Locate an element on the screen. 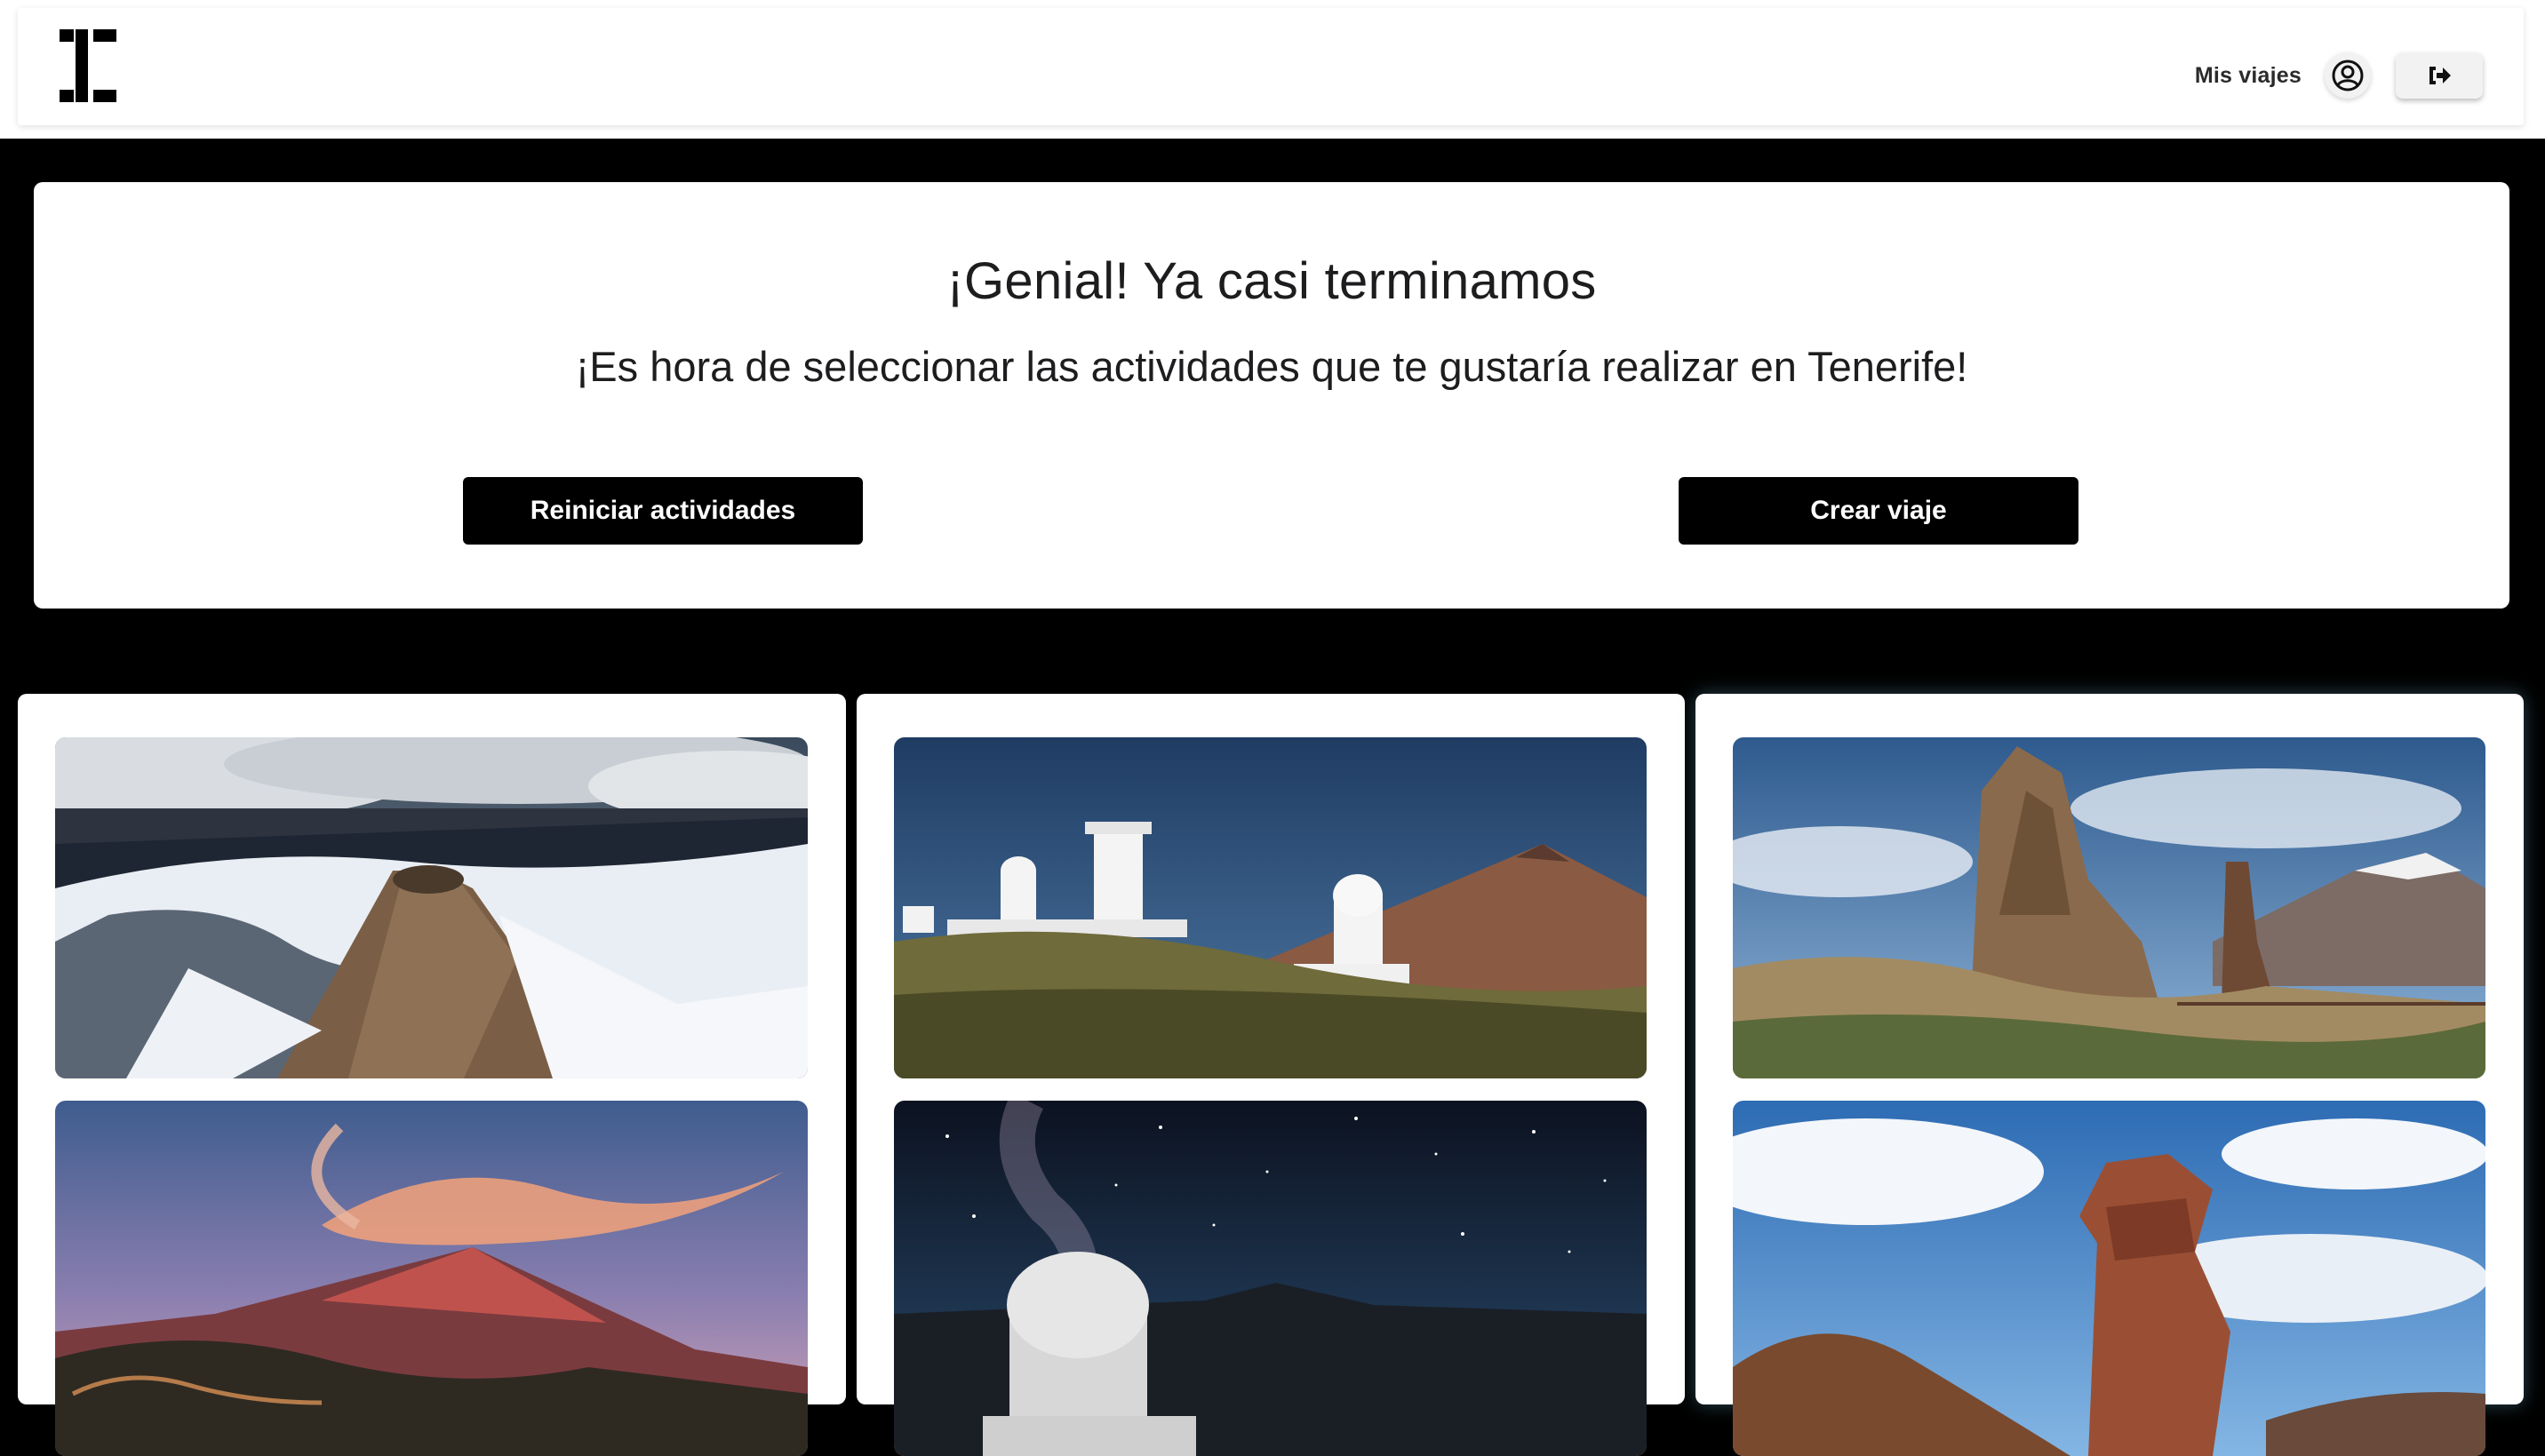 The width and height of the screenshot is (2545, 1456). teide-crater-snow-image is located at coordinates (431, 907).